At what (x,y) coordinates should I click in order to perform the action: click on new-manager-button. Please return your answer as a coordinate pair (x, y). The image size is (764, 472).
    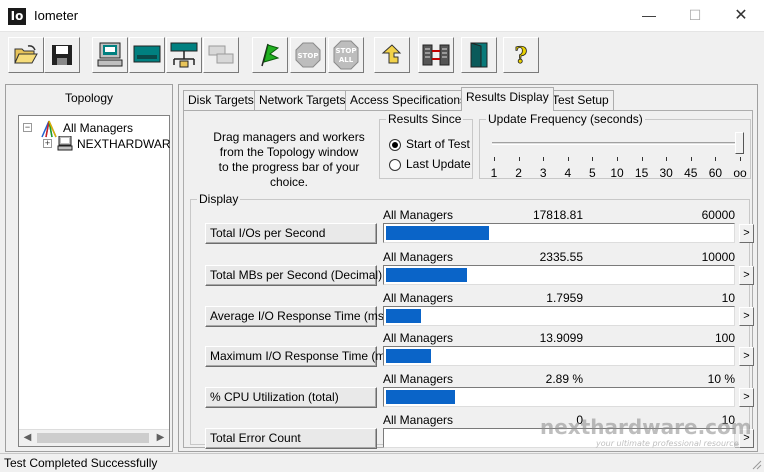
    Looking at the image, I should click on (110, 55).